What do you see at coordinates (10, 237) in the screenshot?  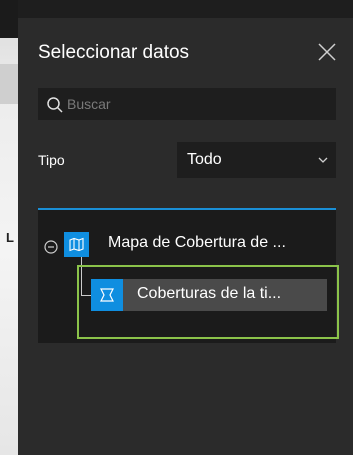 I see `map-label: L` at bounding box center [10, 237].